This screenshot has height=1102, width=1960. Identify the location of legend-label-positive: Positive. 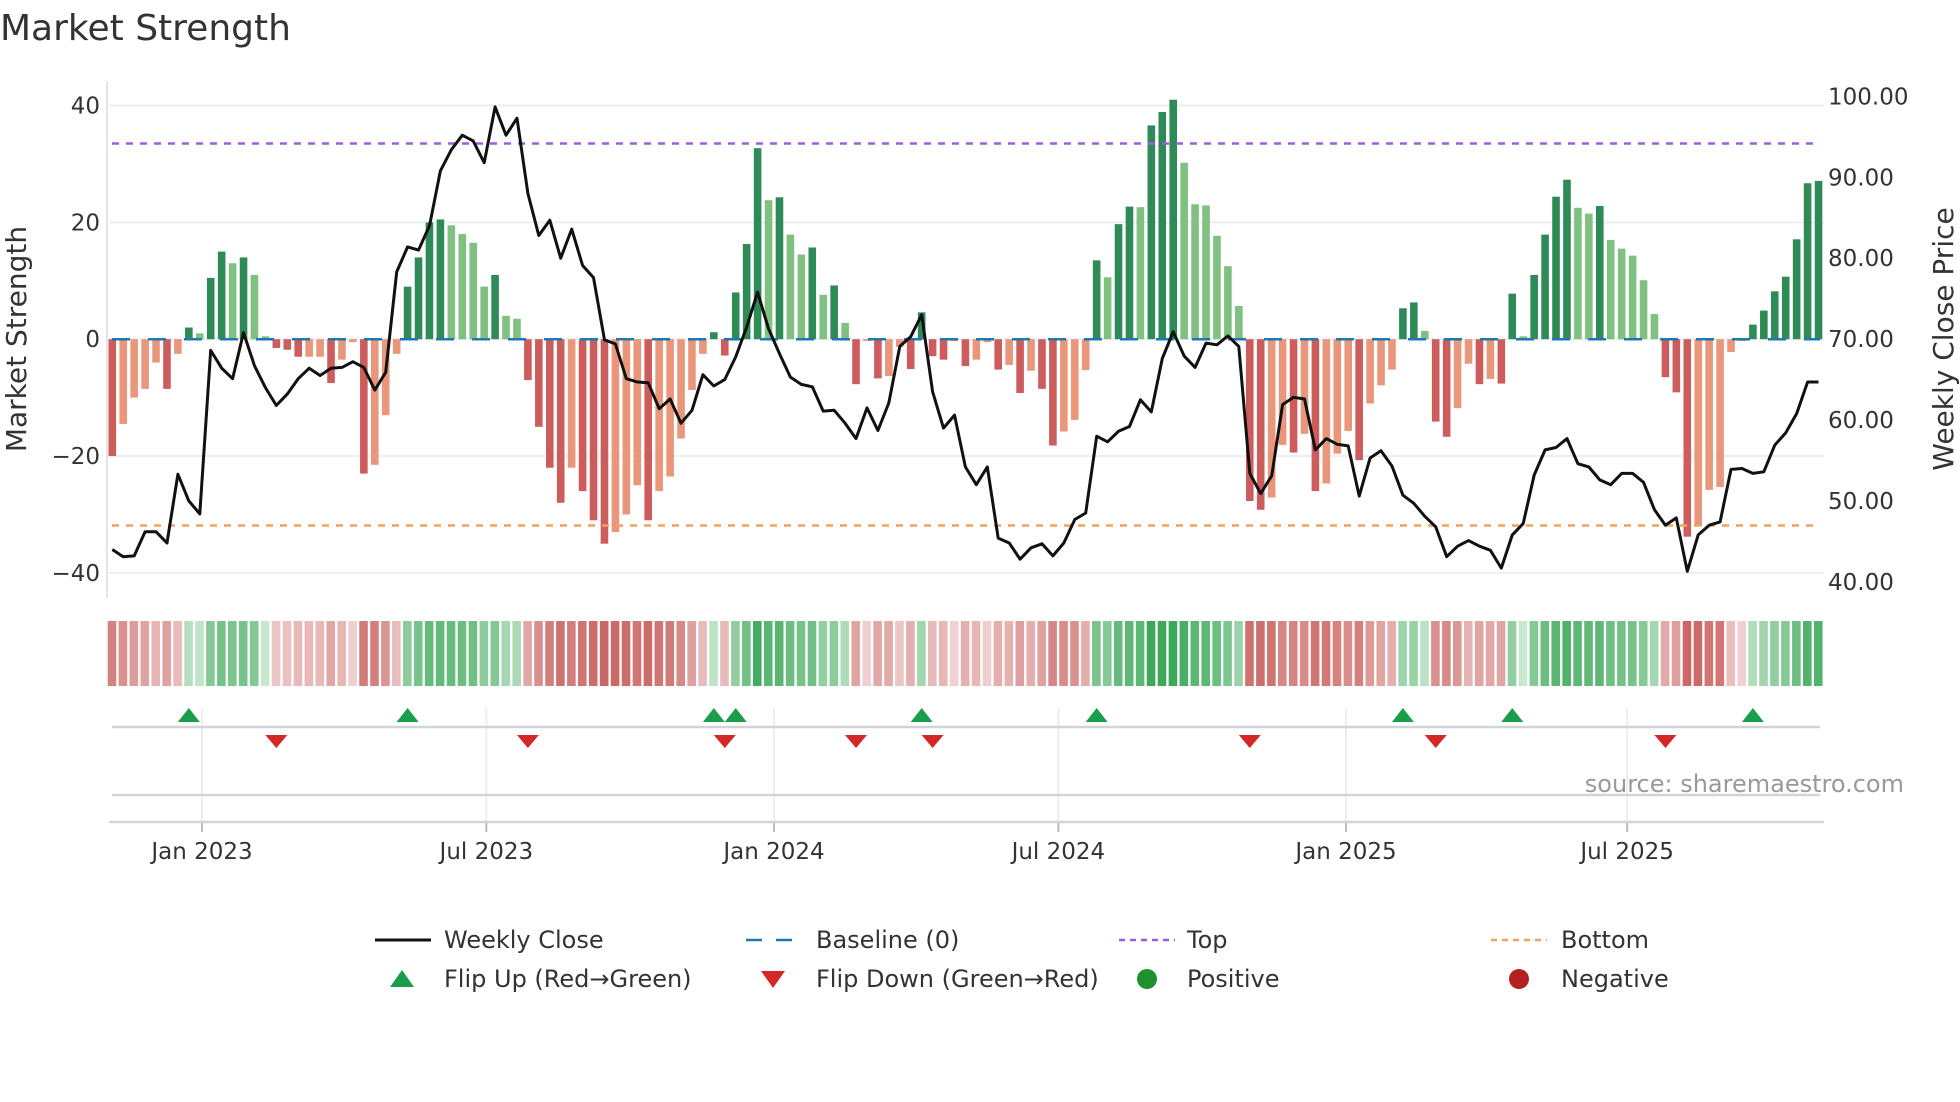
(1233, 979).